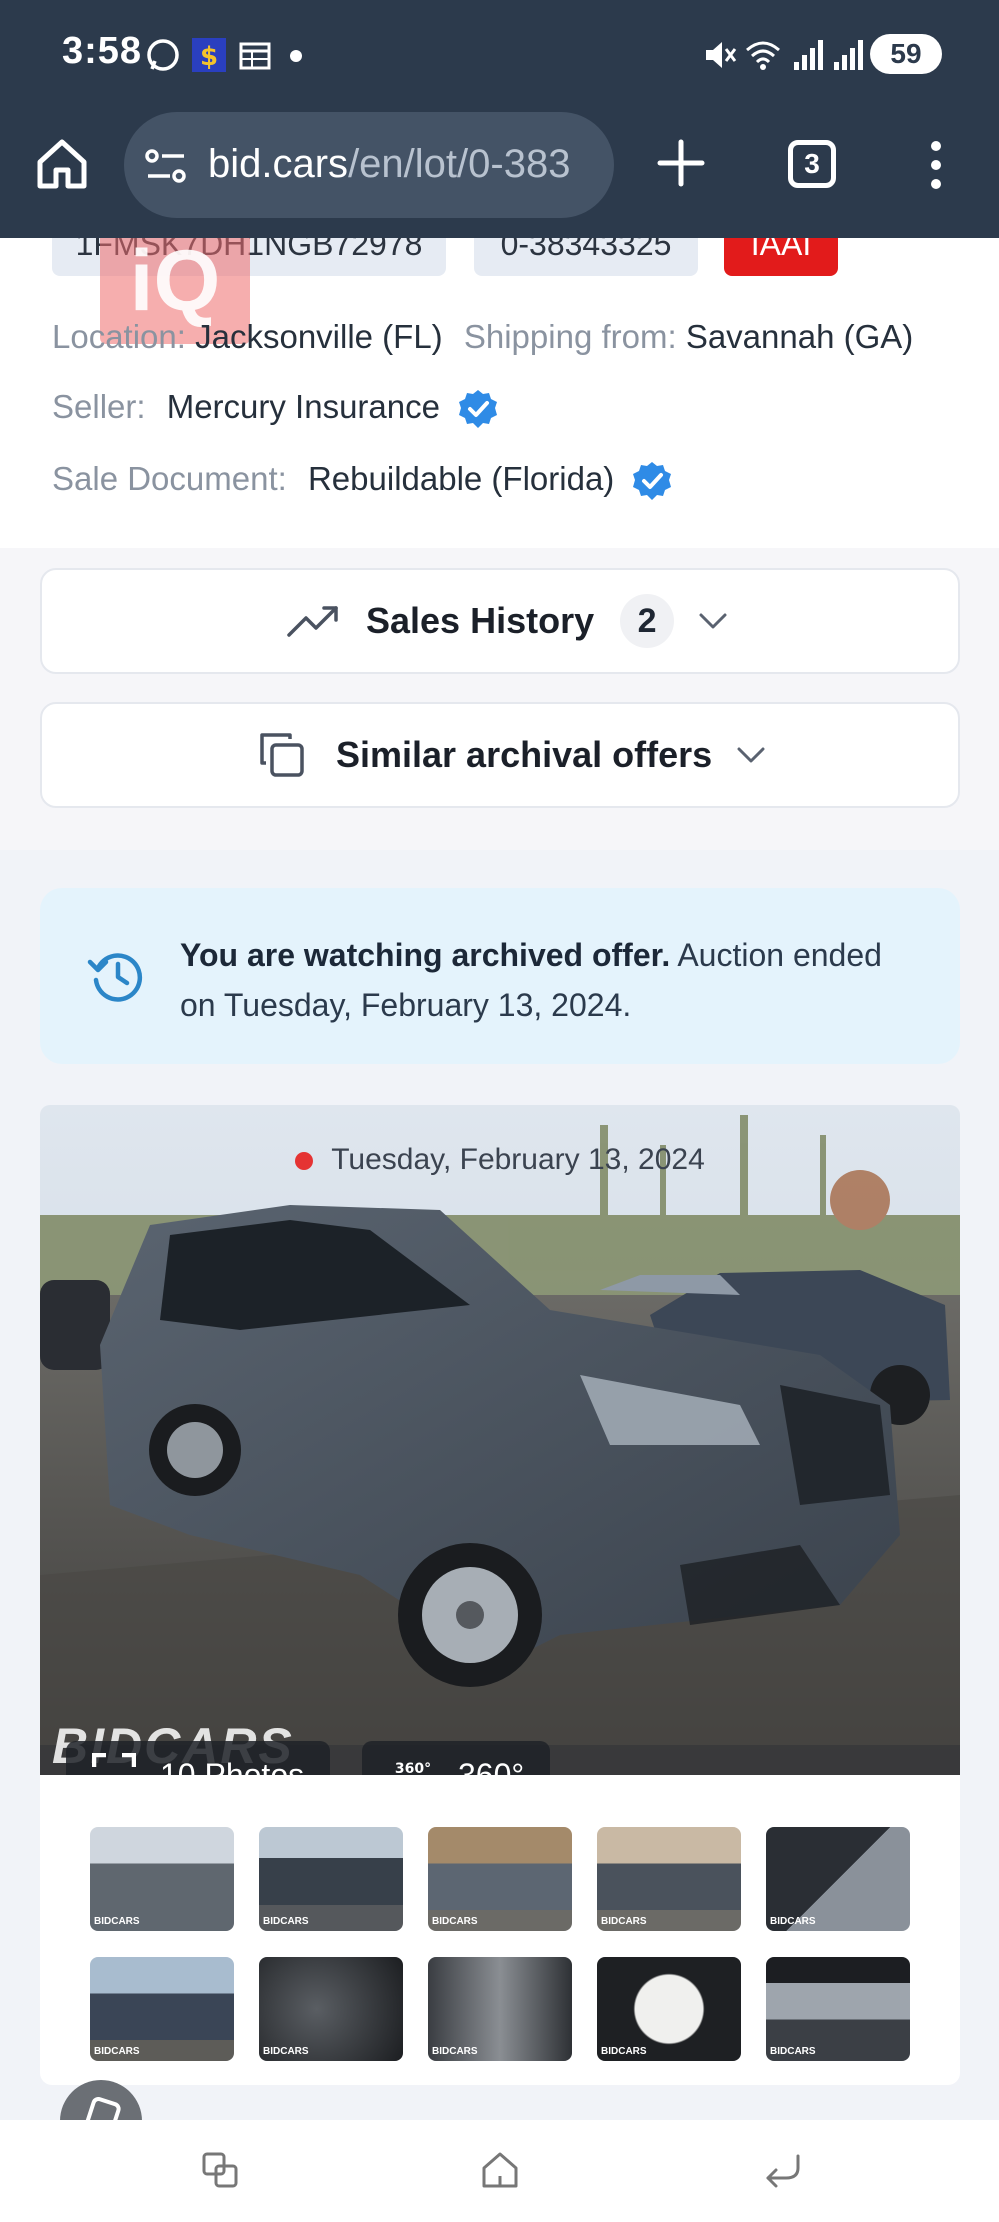 The height and width of the screenshot is (2222, 999). I want to click on new-tab-icon, so click(681, 163).